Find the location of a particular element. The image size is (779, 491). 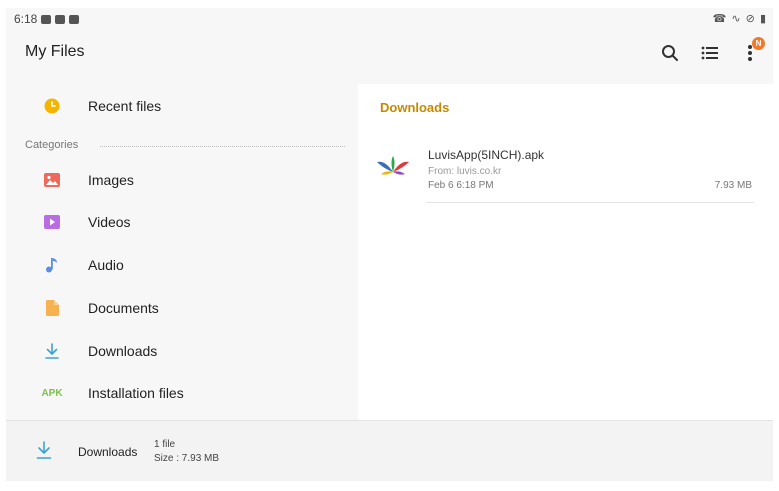

apk-file-icon is located at coordinates (393, 168).